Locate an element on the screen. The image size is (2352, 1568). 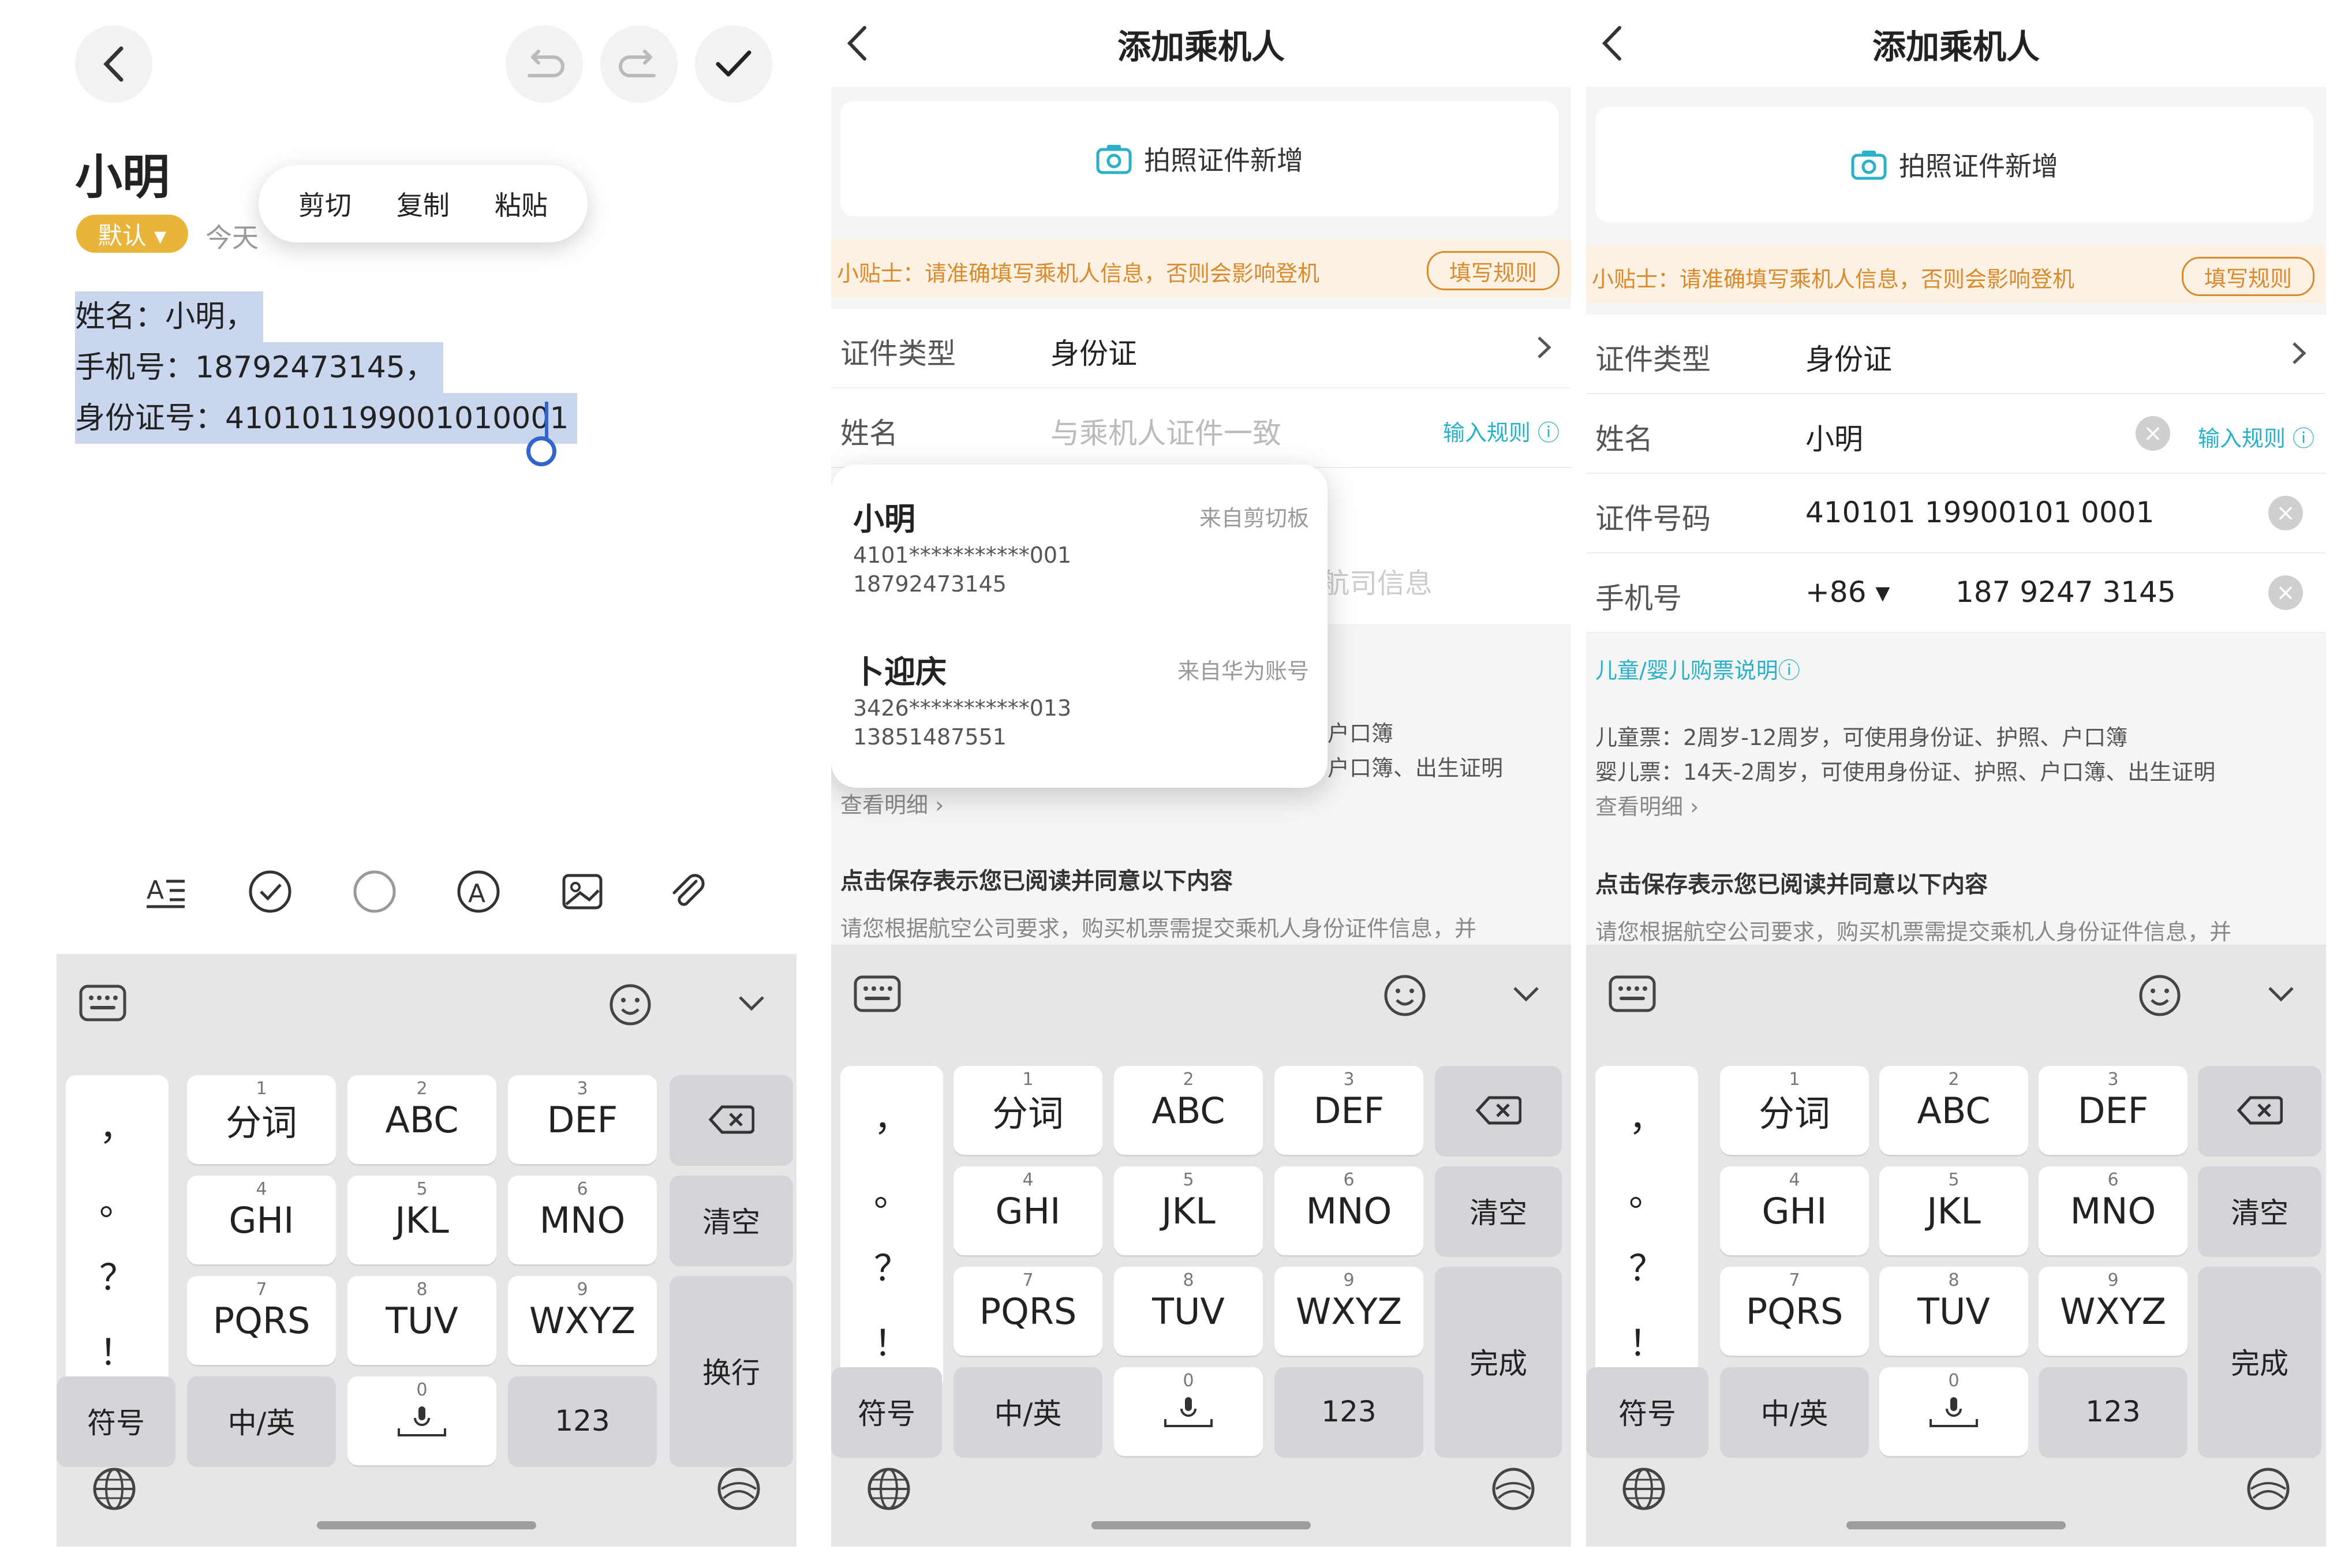
undo-button is located at coordinates (544, 64).